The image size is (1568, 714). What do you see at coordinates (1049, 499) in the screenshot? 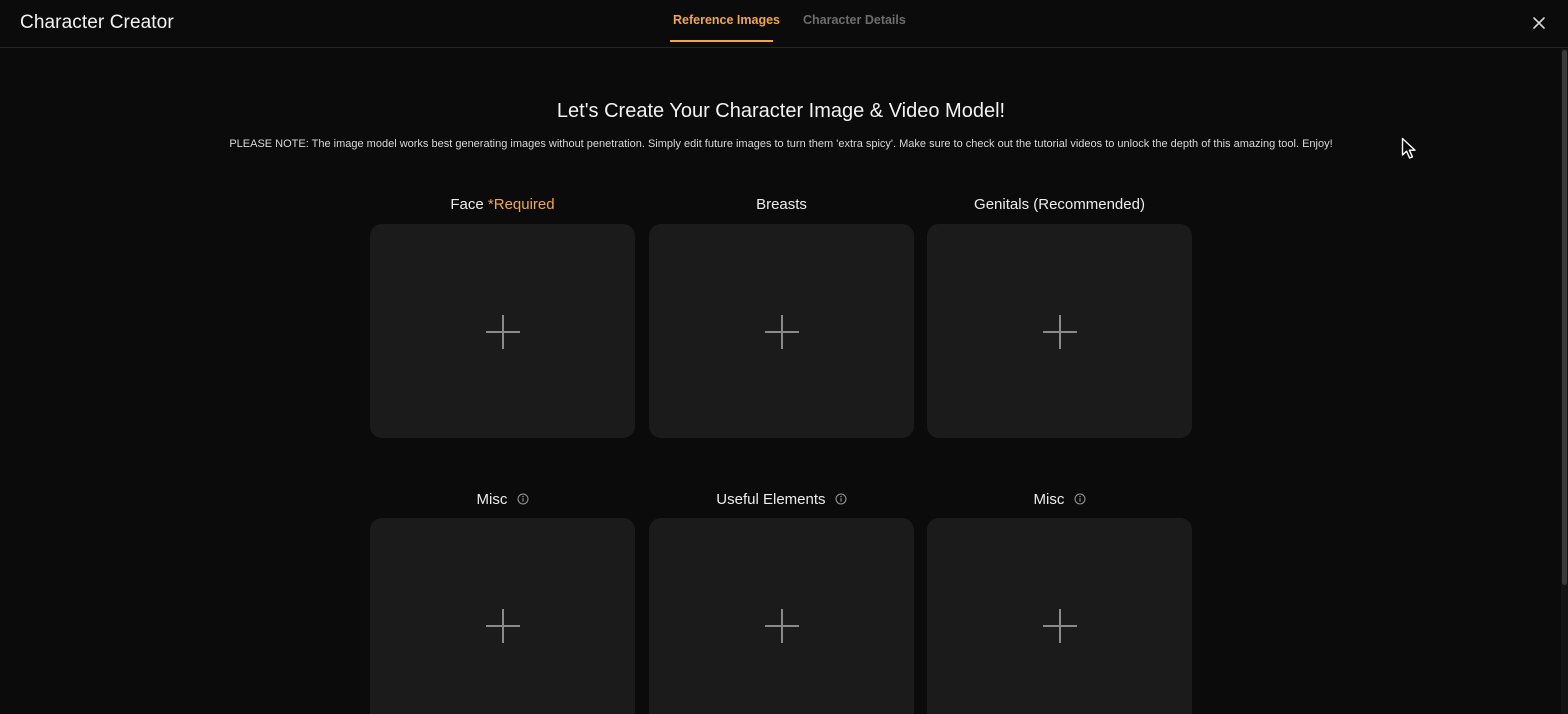
I see `misc-label-text-2: Misc` at bounding box center [1049, 499].